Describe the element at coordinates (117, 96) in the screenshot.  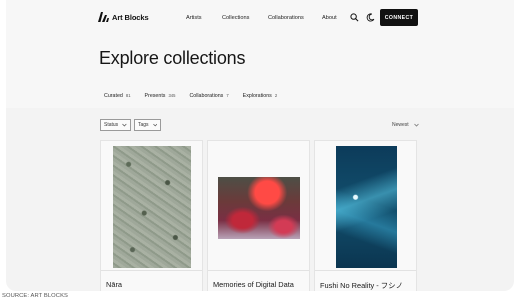
I see `tab-curated: Curated 81` at that location.